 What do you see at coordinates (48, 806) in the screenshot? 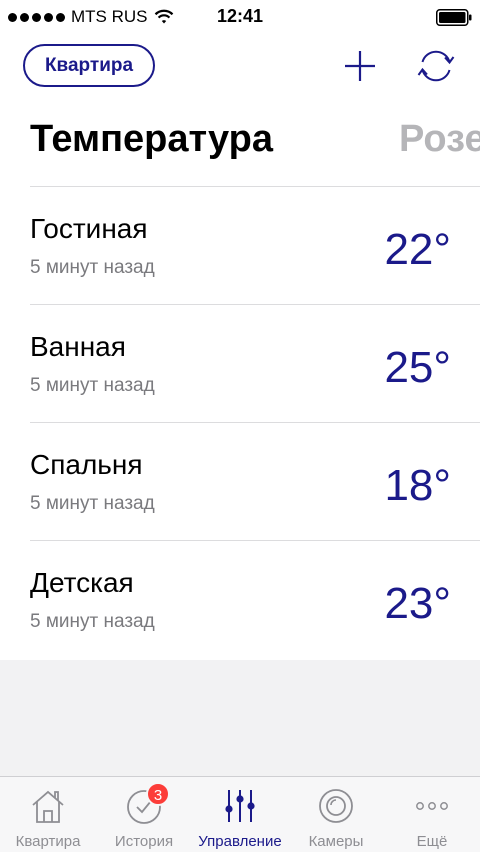
I see `house-icon` at bounding box center [48, 806].